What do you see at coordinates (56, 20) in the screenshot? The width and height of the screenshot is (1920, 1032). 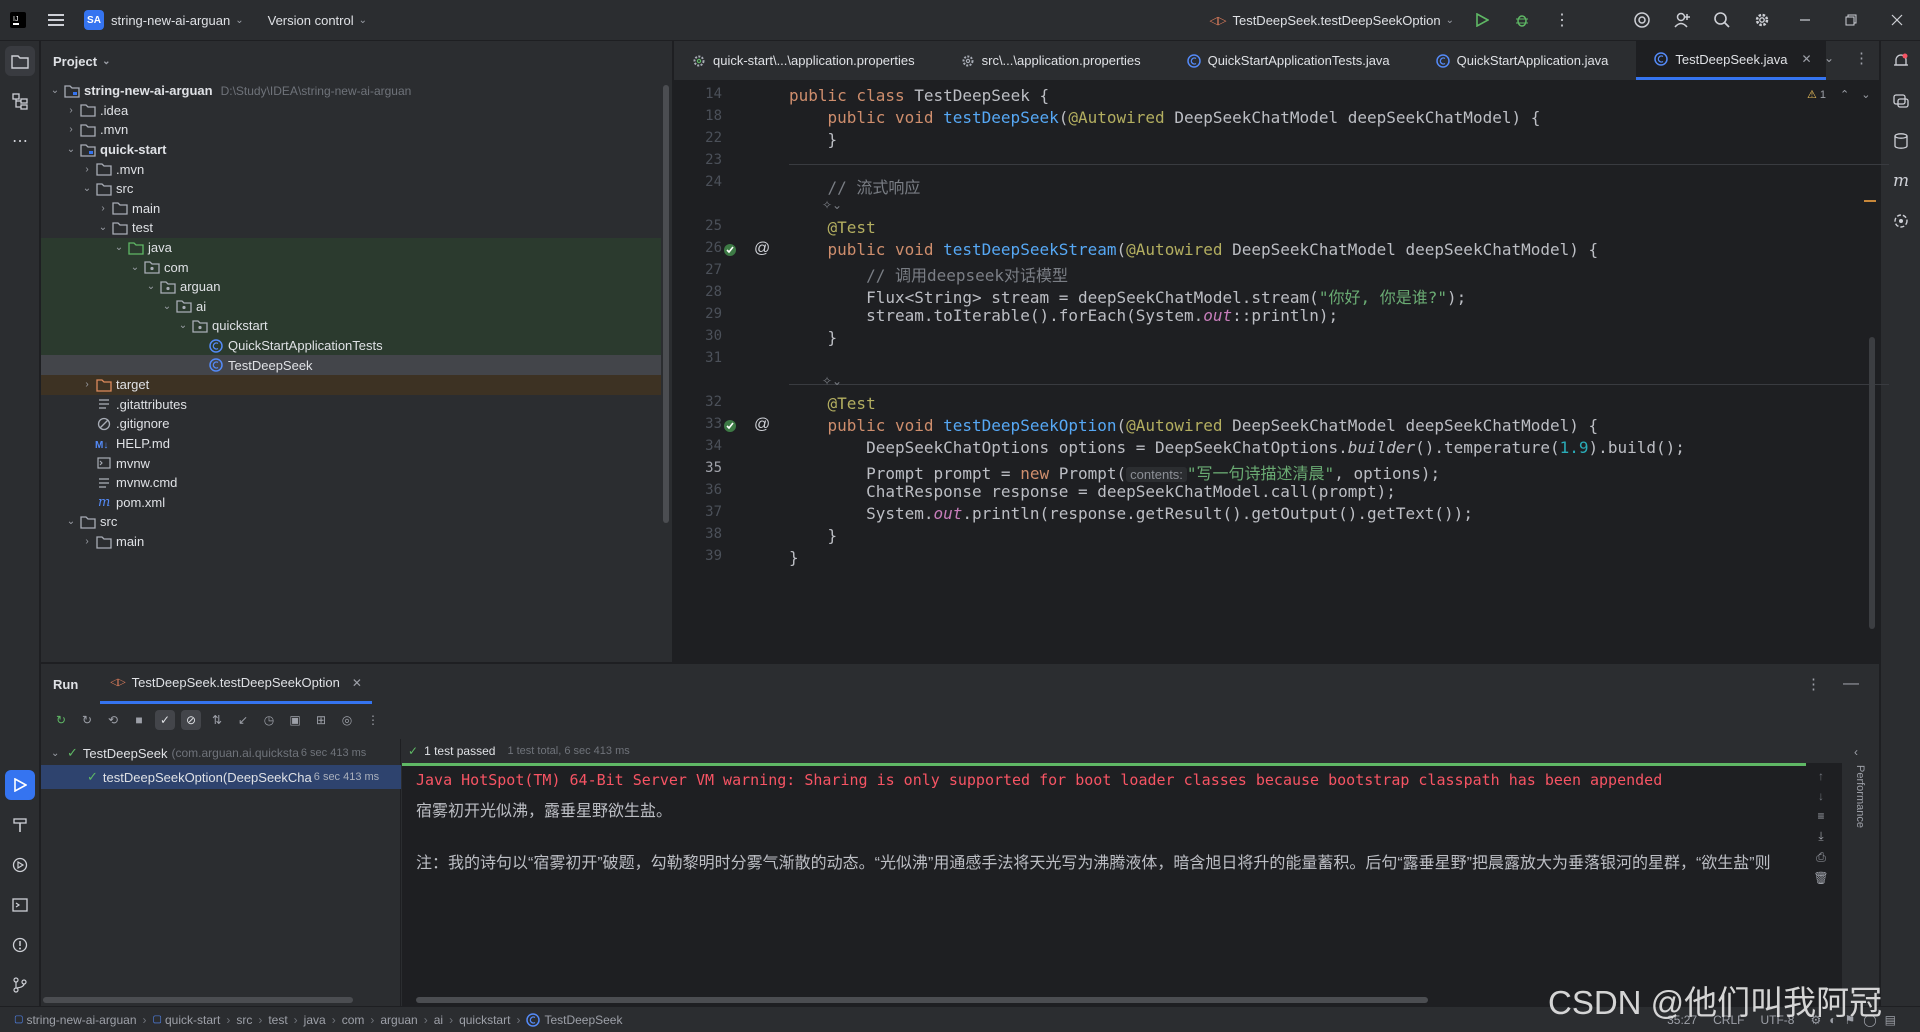 I see `main-menu-icon` at bounding box center [56, 20].